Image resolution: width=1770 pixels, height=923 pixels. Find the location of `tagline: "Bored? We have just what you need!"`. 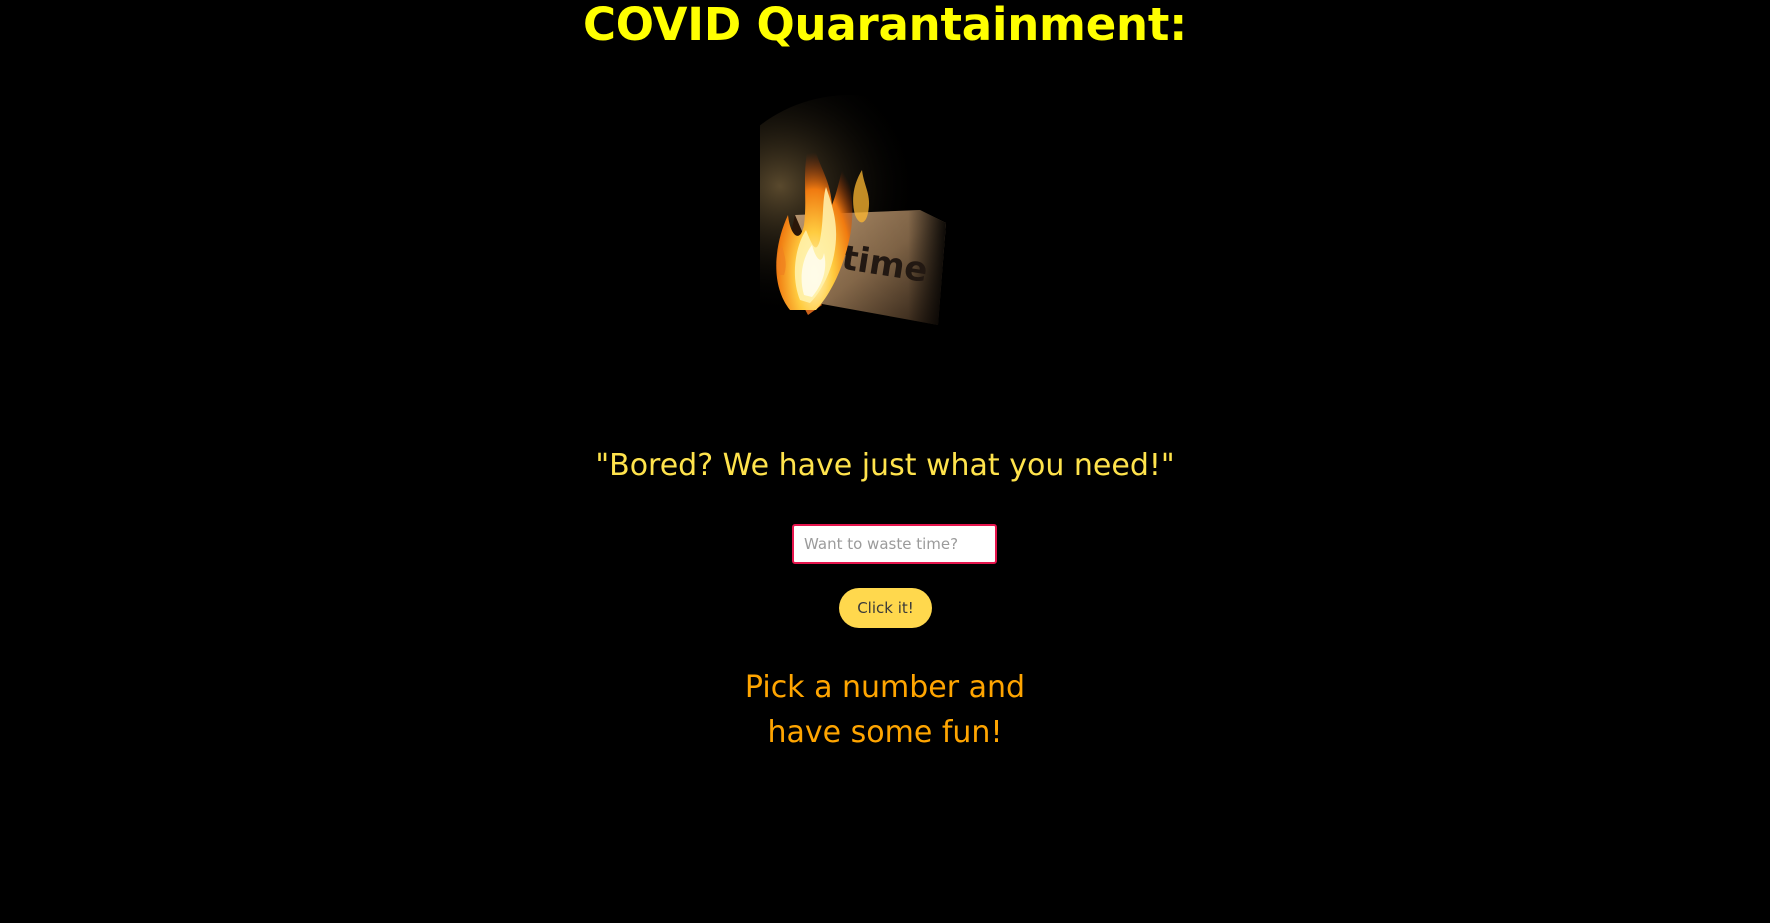

tagline: "Bored? We have just what you need!" is located at coordinates (885, 465).